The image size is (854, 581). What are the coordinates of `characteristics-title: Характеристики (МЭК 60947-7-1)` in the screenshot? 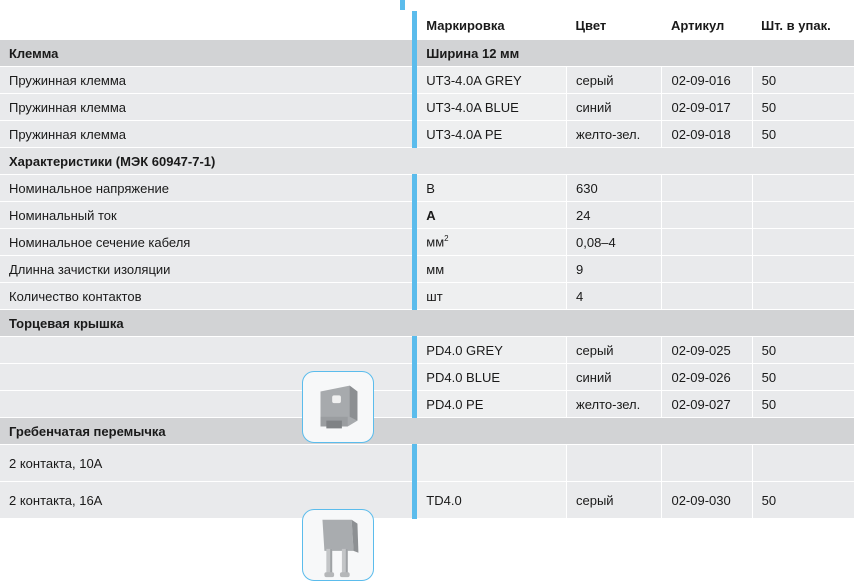 It's located at (427, 161).